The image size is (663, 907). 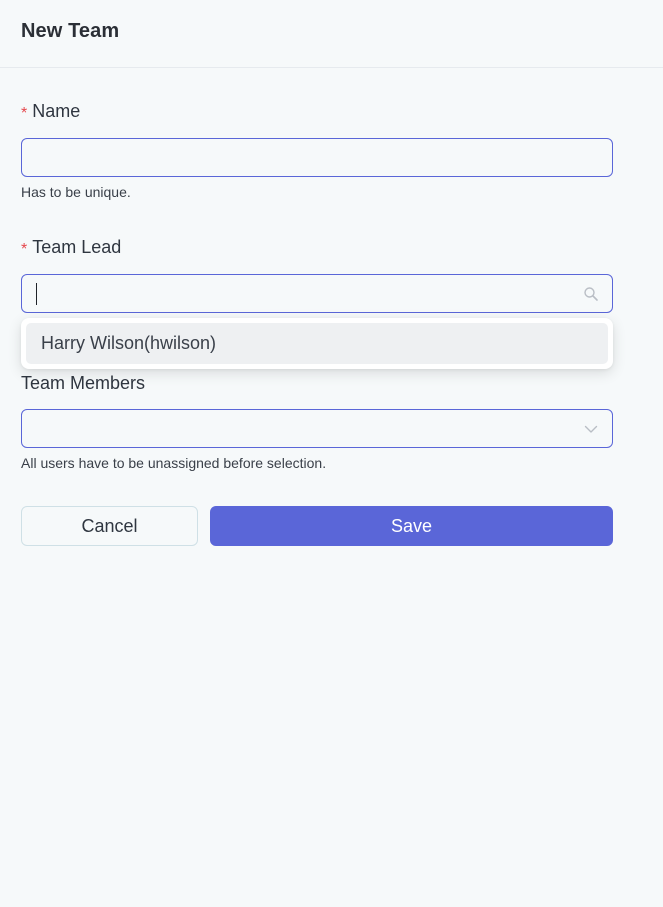 What do you see at coordinates (77, 247) in the screenshot?
I see `team-lead-label-text: Team Lead` at bounding box center [77, 247].